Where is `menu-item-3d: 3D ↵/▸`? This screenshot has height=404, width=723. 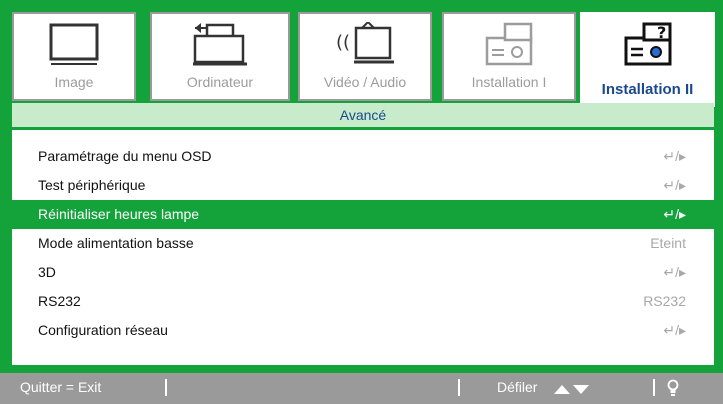
menu-item-3d: 3D ↵/▸ is located at coordinates (363, 272).